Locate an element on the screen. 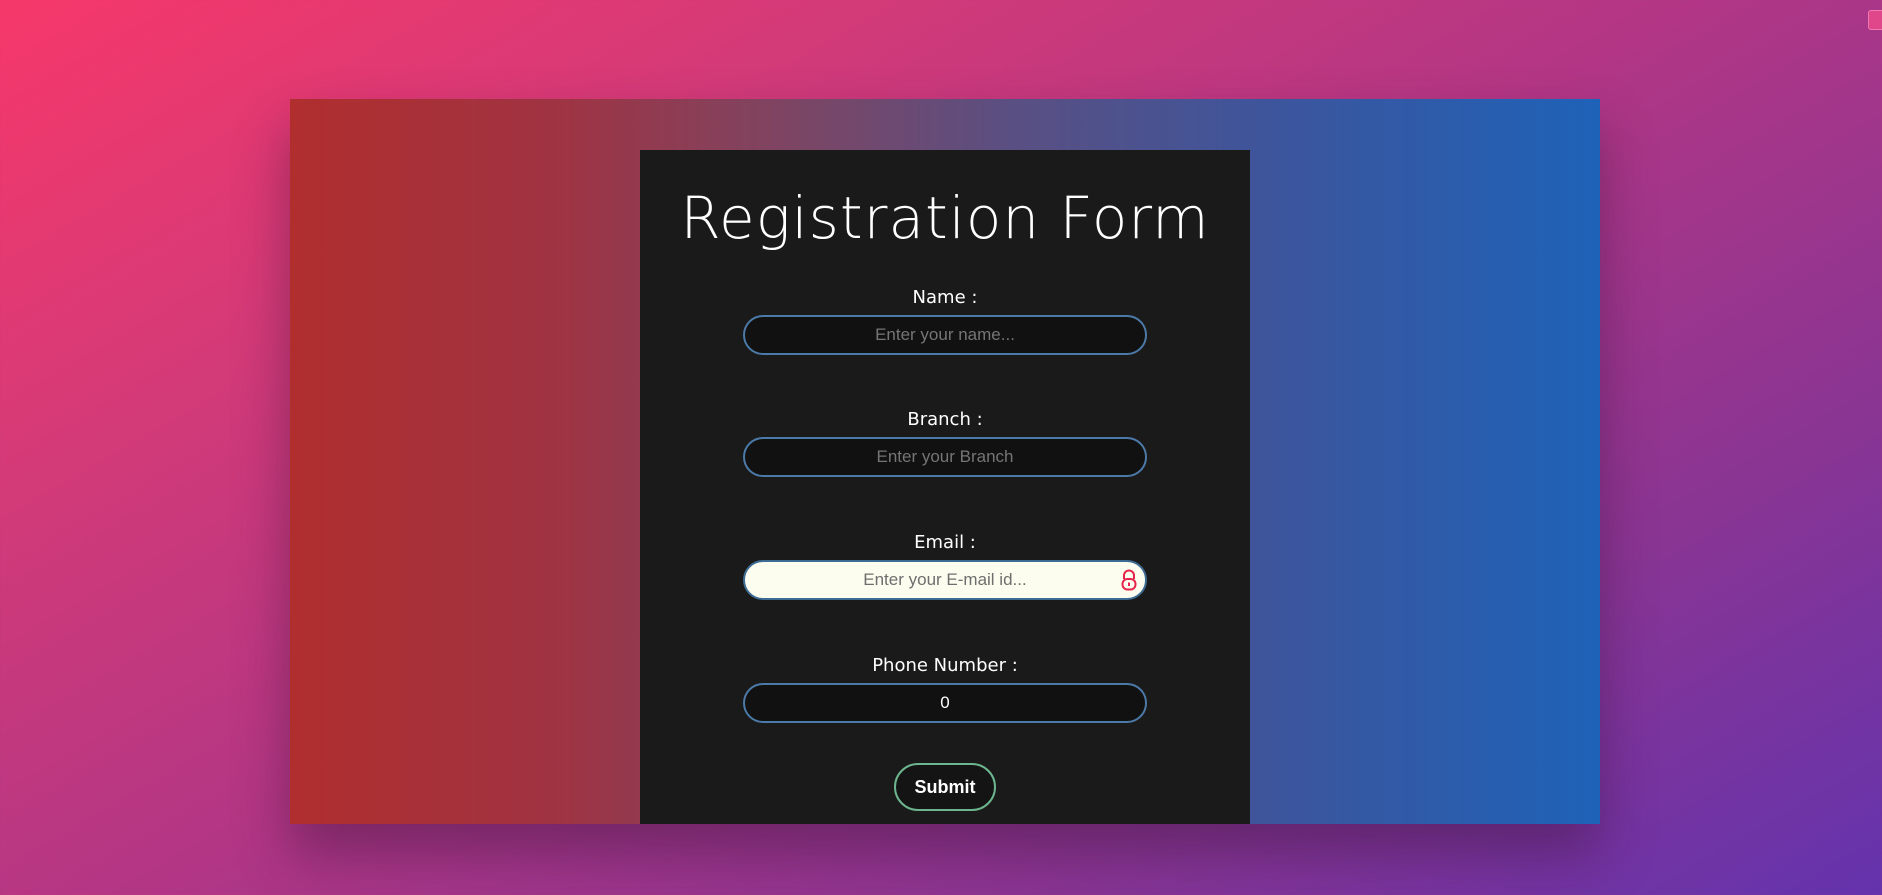  phone-input is located at coordinates (945, 703).